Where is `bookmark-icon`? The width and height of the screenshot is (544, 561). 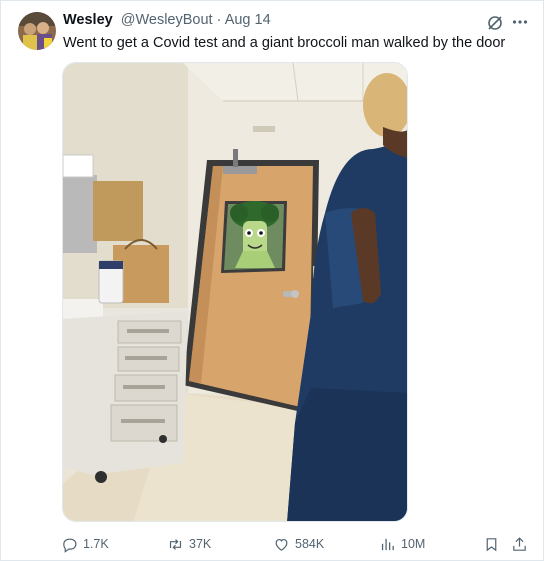 bookmark-icon is located at coordinates (491, 544).